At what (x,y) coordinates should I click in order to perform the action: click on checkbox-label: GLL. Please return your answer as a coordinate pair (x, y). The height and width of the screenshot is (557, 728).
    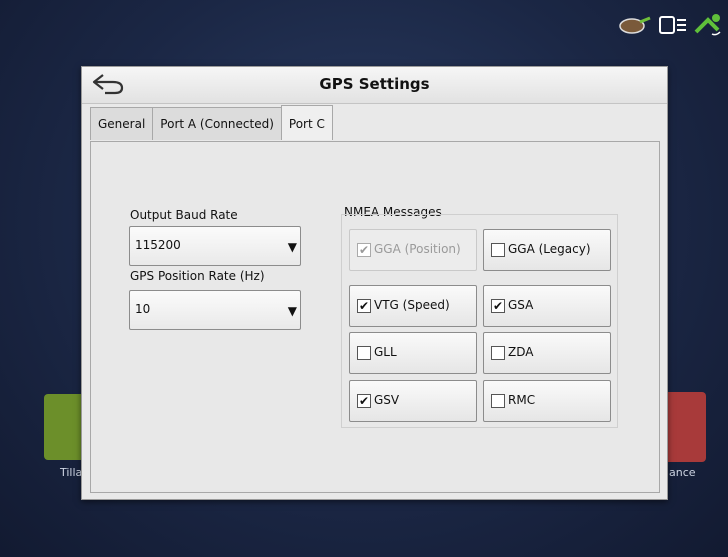
    Looking at the image, I should click on (385, 352).